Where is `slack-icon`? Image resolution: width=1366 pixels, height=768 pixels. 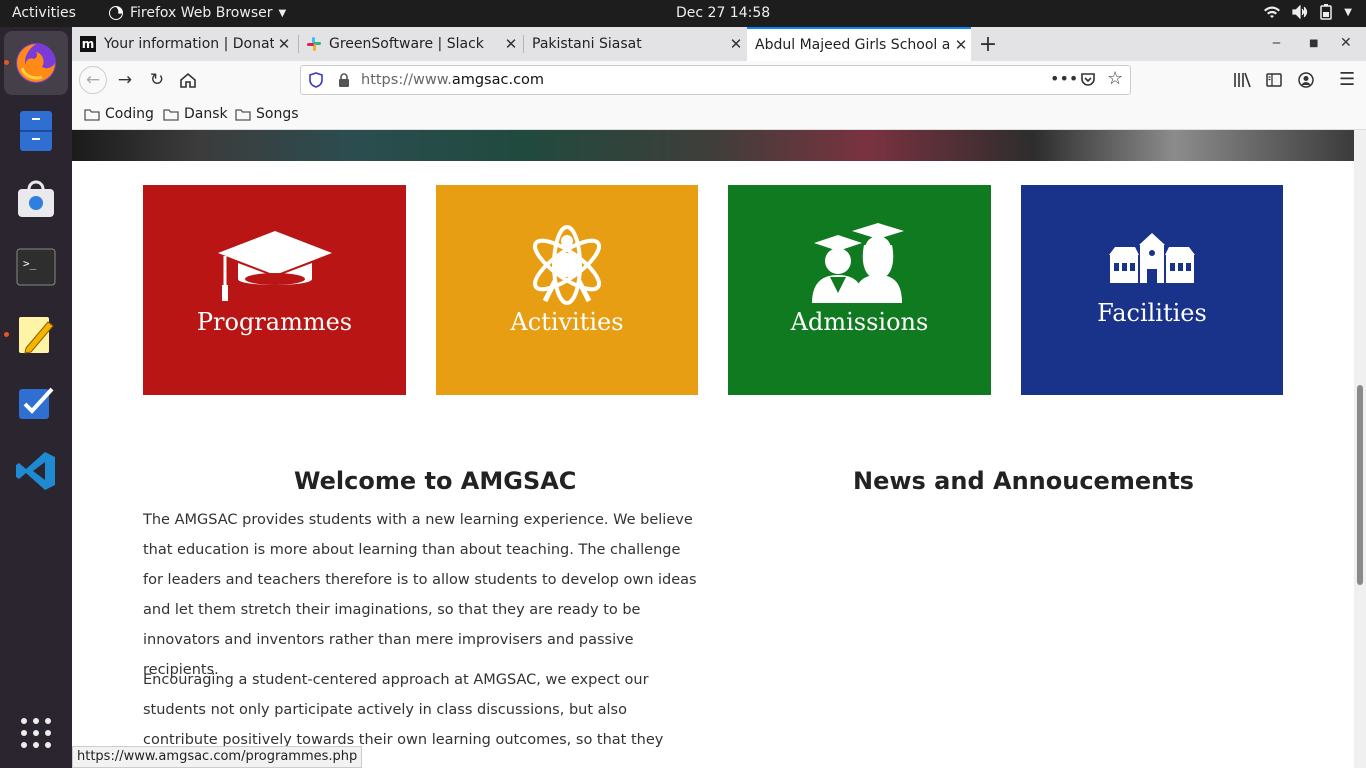 slack-icon is located at coordinates (314, 44).